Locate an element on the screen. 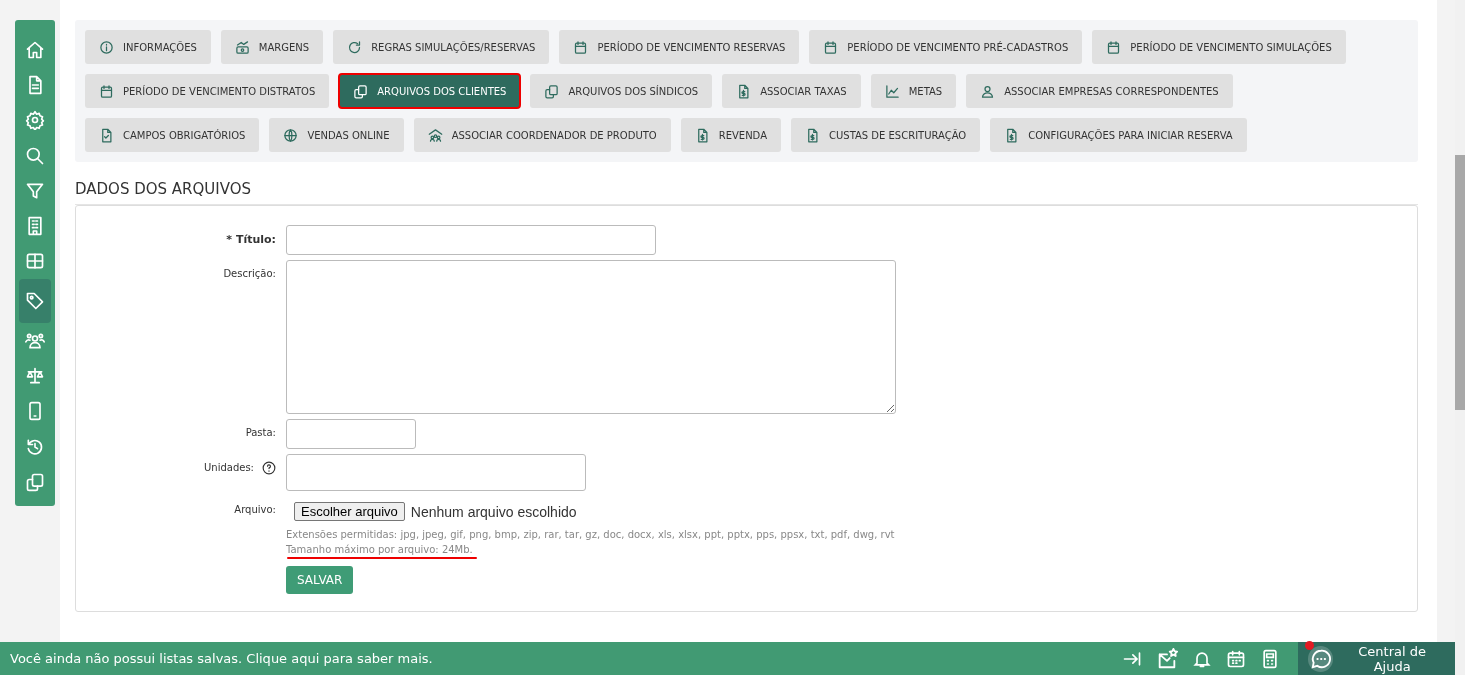 This screenshot has width=1465, height=675. globe-icon is located at coordinates (291, 135).